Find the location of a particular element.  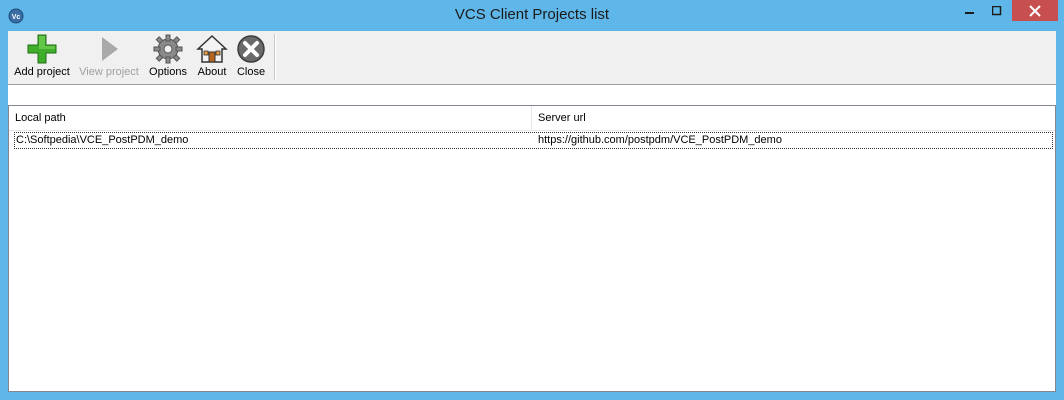

view-project-label: View project is located at coordinates (109, 72).